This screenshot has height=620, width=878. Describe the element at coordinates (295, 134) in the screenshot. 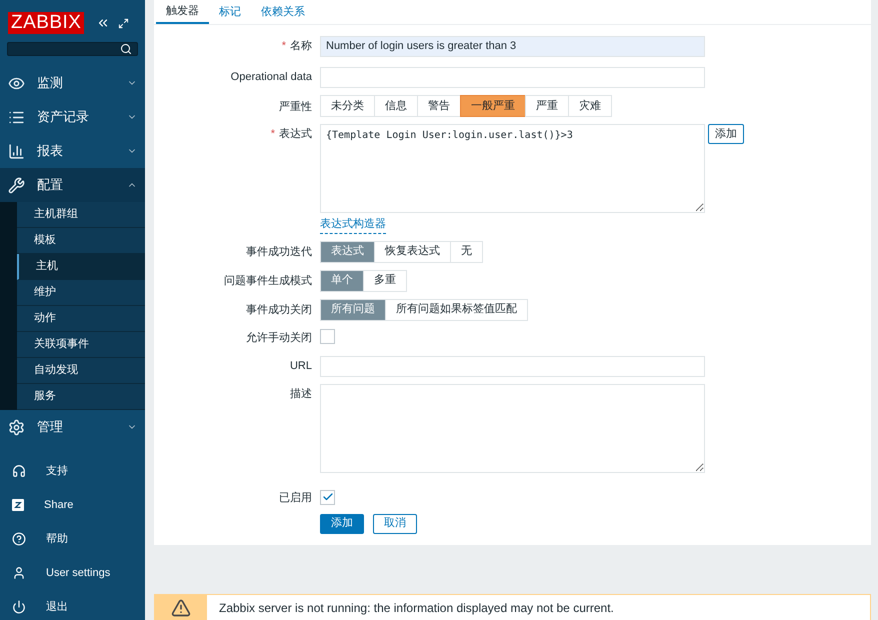

I see `field-label: 表达式` at that location.